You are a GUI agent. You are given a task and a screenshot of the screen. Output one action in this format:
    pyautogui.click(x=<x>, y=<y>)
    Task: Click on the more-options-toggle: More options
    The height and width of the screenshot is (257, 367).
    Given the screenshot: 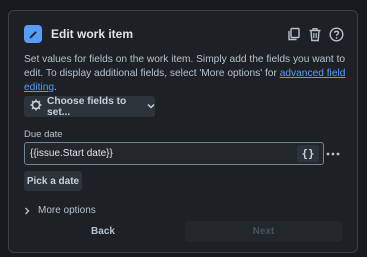 What is the action you would take?
    pyautogui.click(x=60, y=210)
    